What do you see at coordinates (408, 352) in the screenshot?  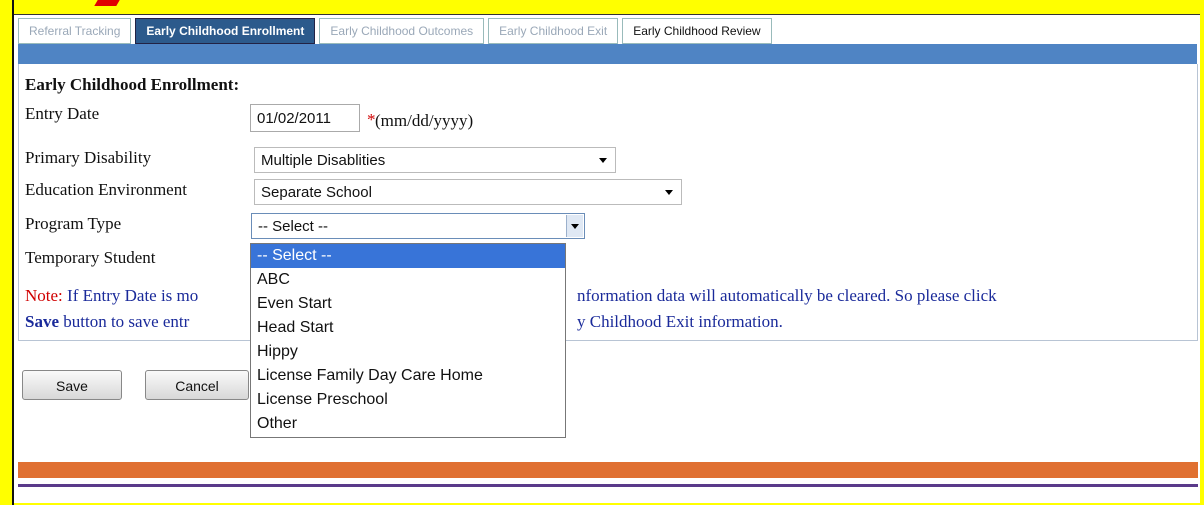 I see `dropdown-option: Hippy` at bounding box center [408, 352].